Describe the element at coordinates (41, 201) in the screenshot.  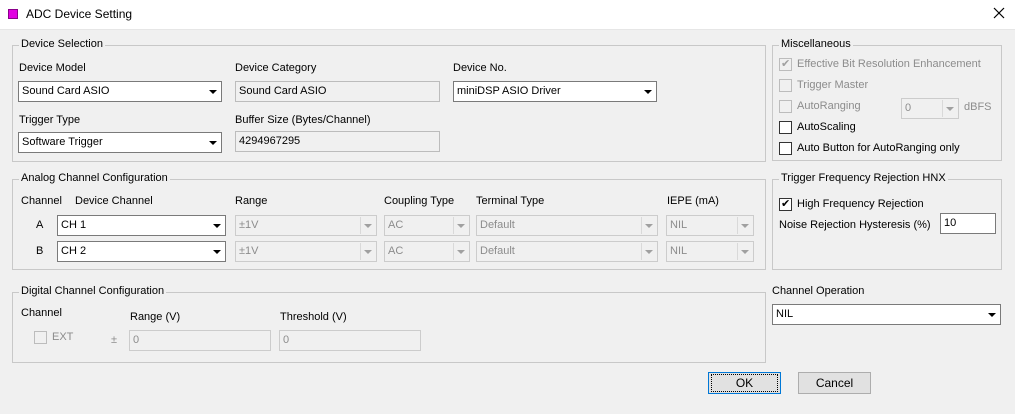
I see `analog-header-channel: Channel` at that location.